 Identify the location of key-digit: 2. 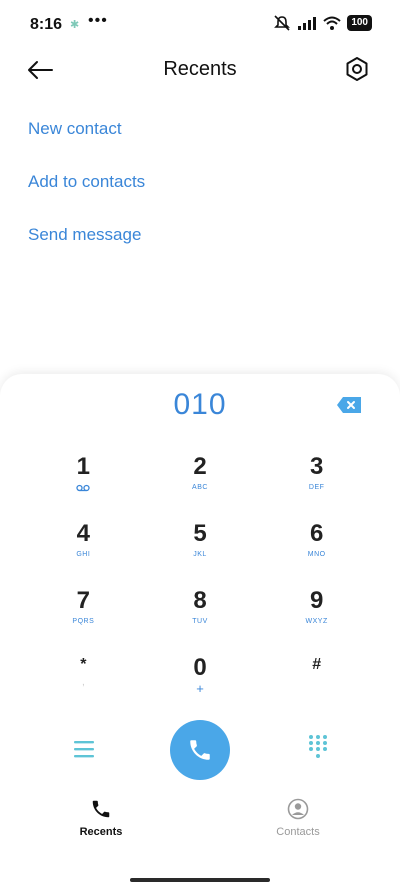
(200, 466).